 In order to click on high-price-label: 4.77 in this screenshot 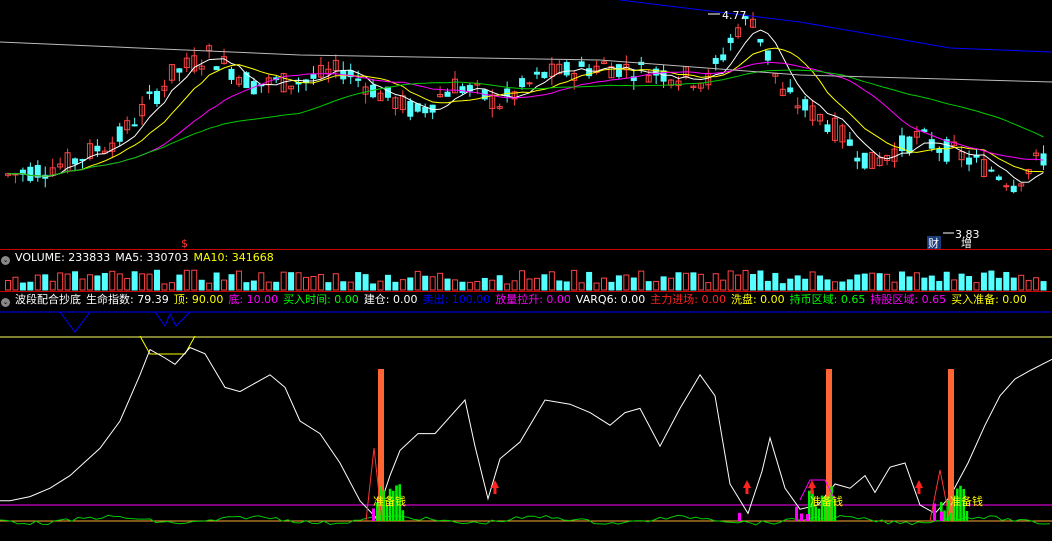, I will do `click(734, 15)`.